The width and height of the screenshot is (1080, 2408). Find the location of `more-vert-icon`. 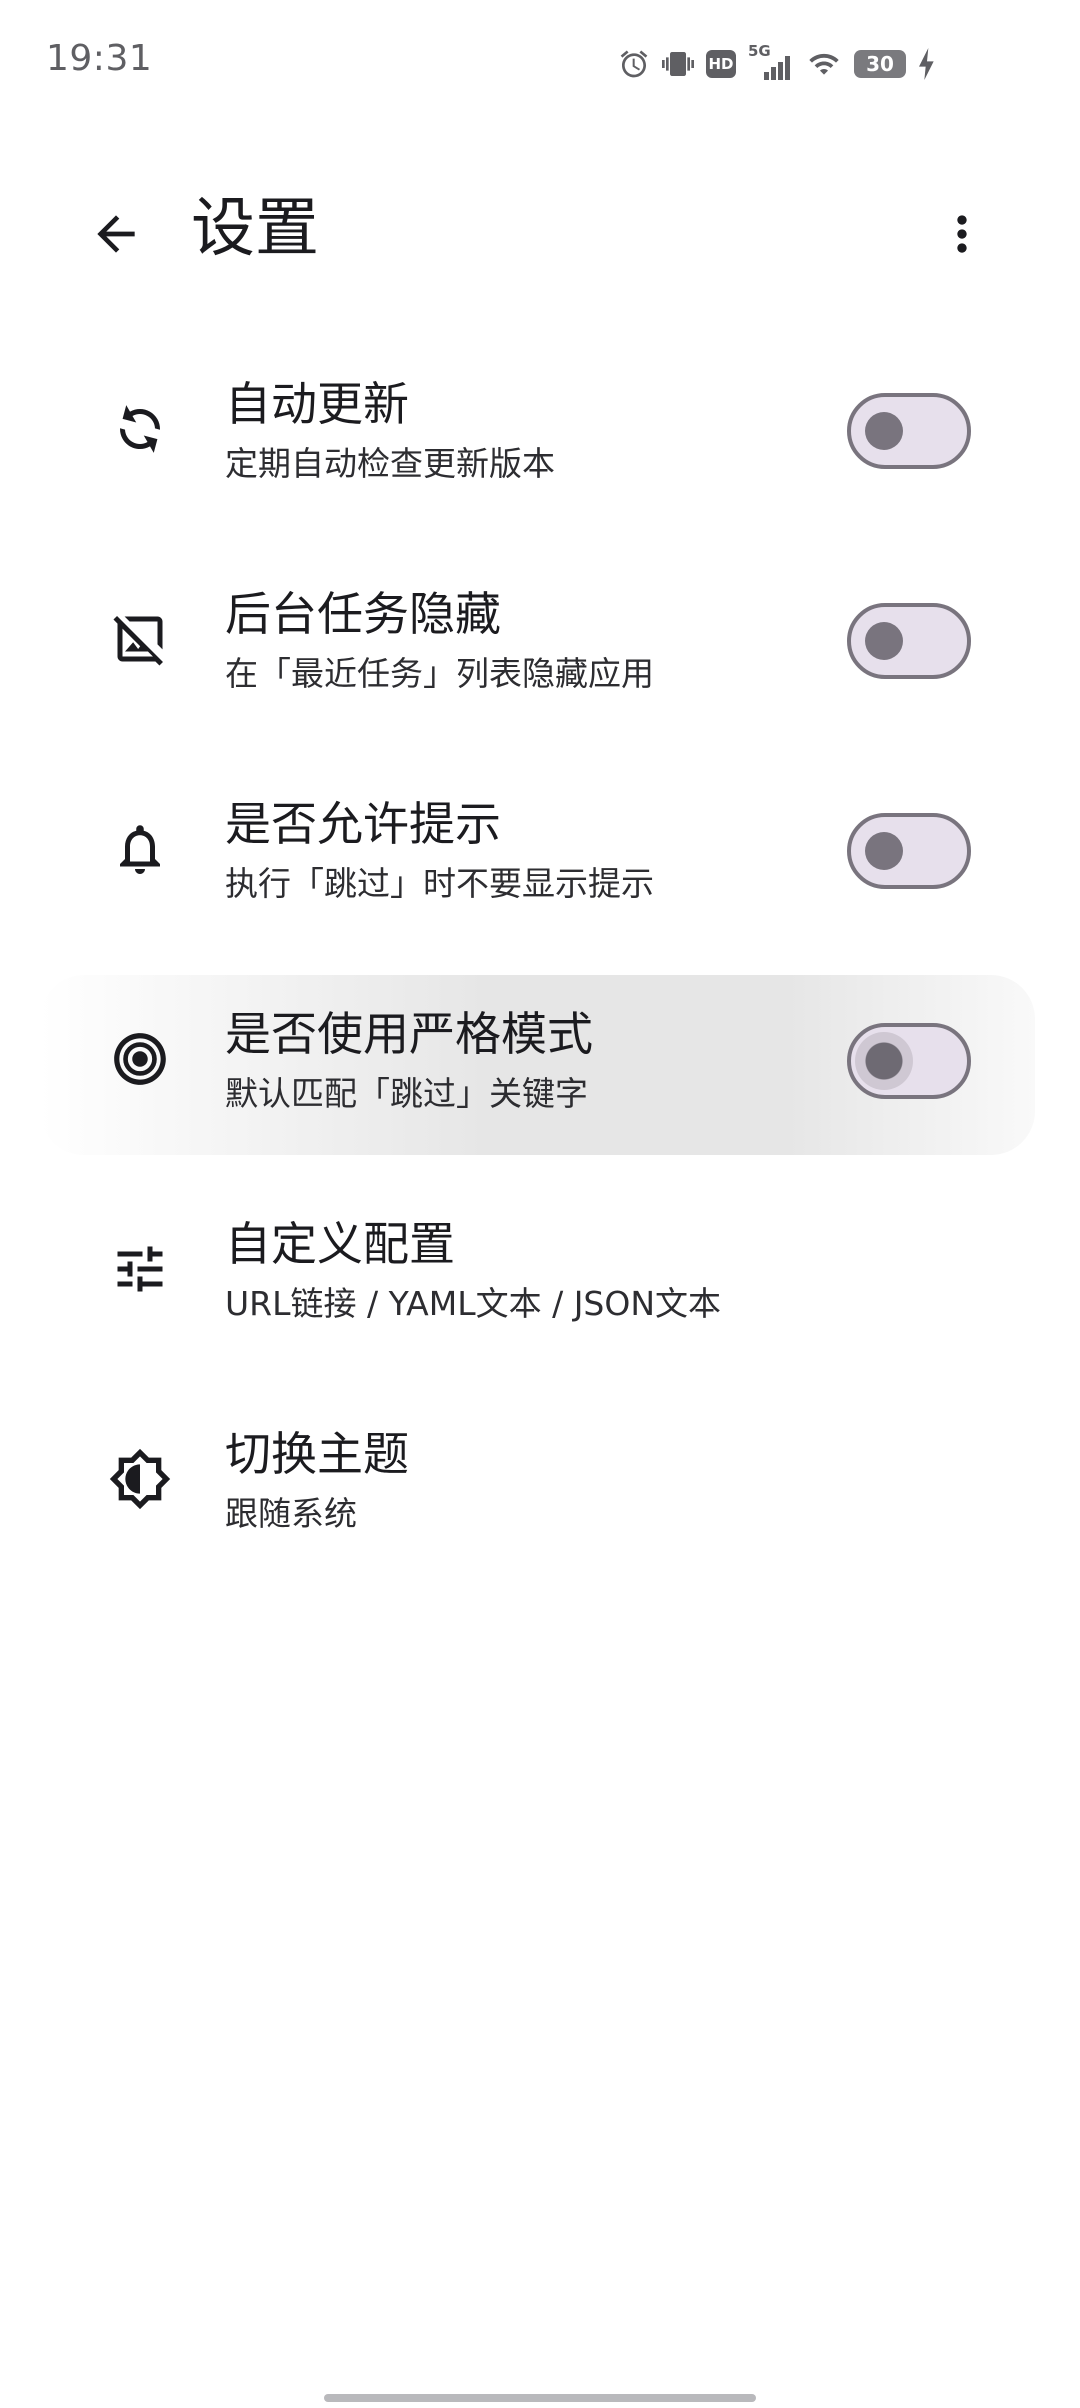

more-vert-icon is located at coordinates (962, 236).